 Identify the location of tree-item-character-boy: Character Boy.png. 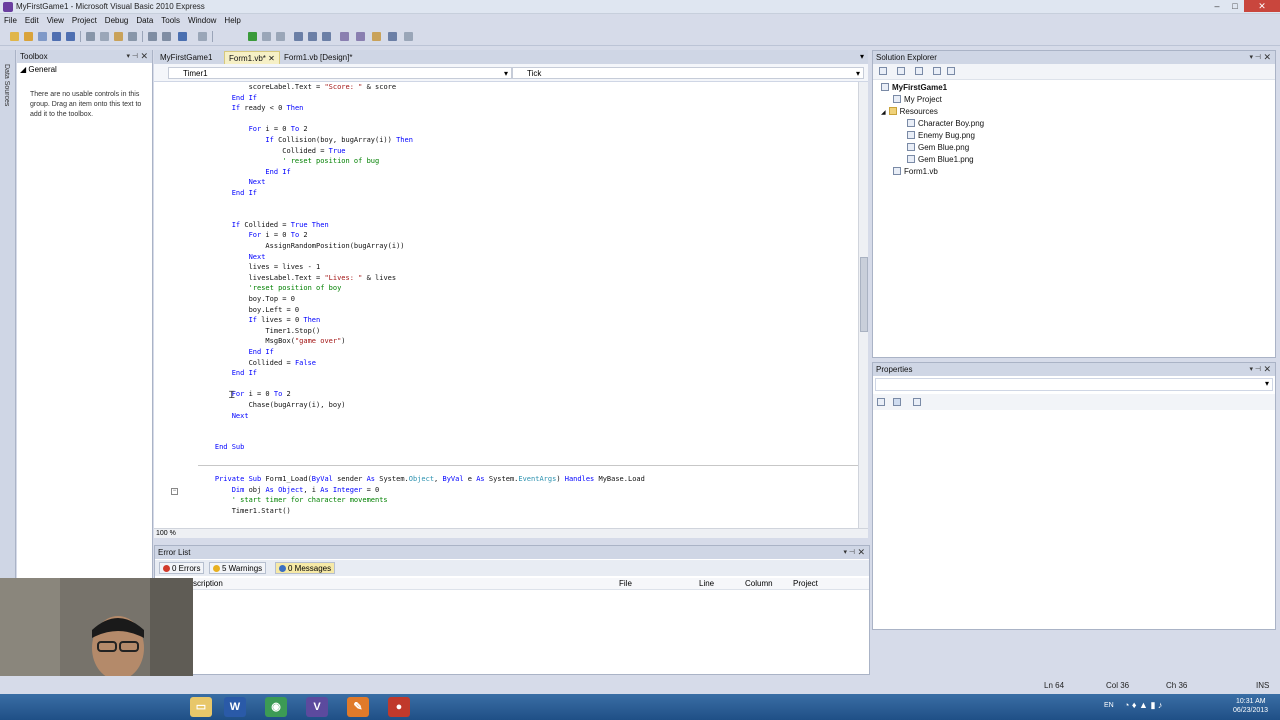
(945, 123).